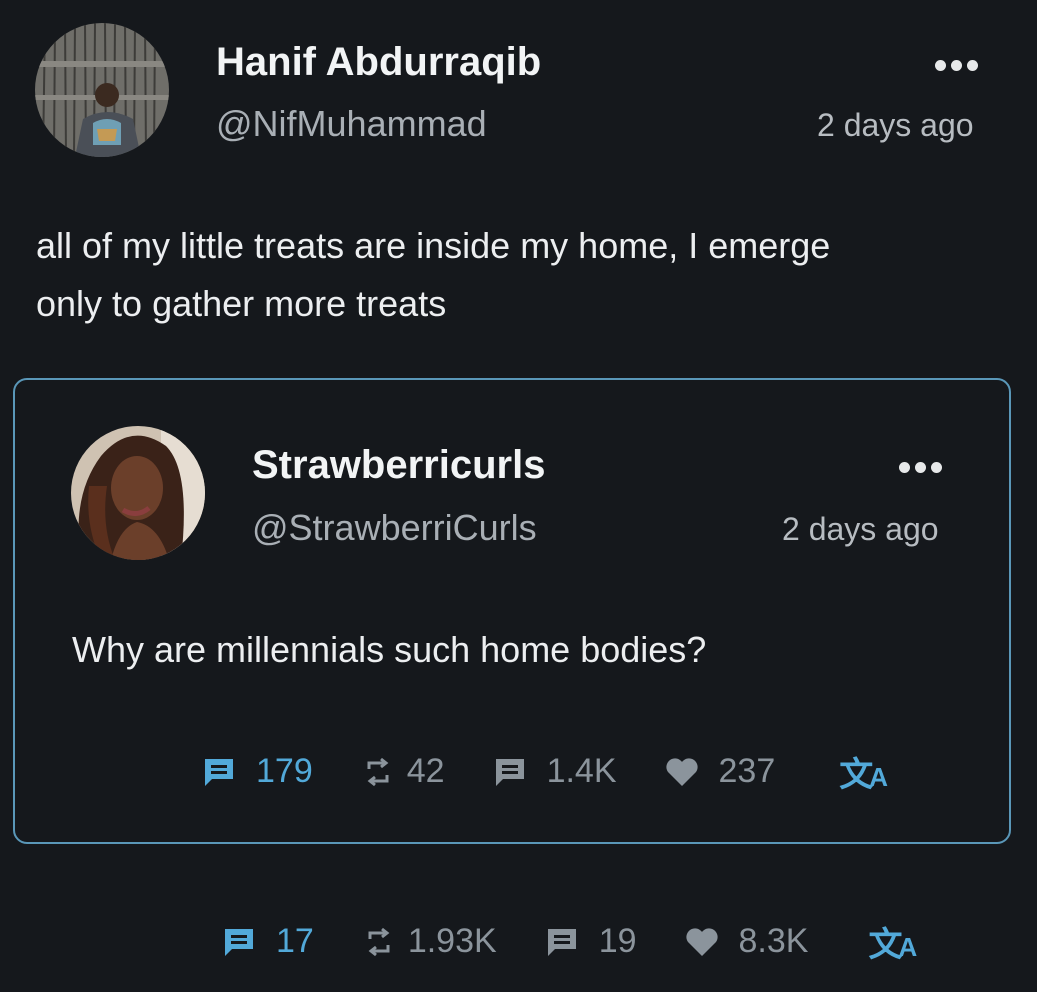  Describe the element at coordinates (860, 529) in the screenshot. I see `quoted-post-timestamp: 2 days ago` at that location.